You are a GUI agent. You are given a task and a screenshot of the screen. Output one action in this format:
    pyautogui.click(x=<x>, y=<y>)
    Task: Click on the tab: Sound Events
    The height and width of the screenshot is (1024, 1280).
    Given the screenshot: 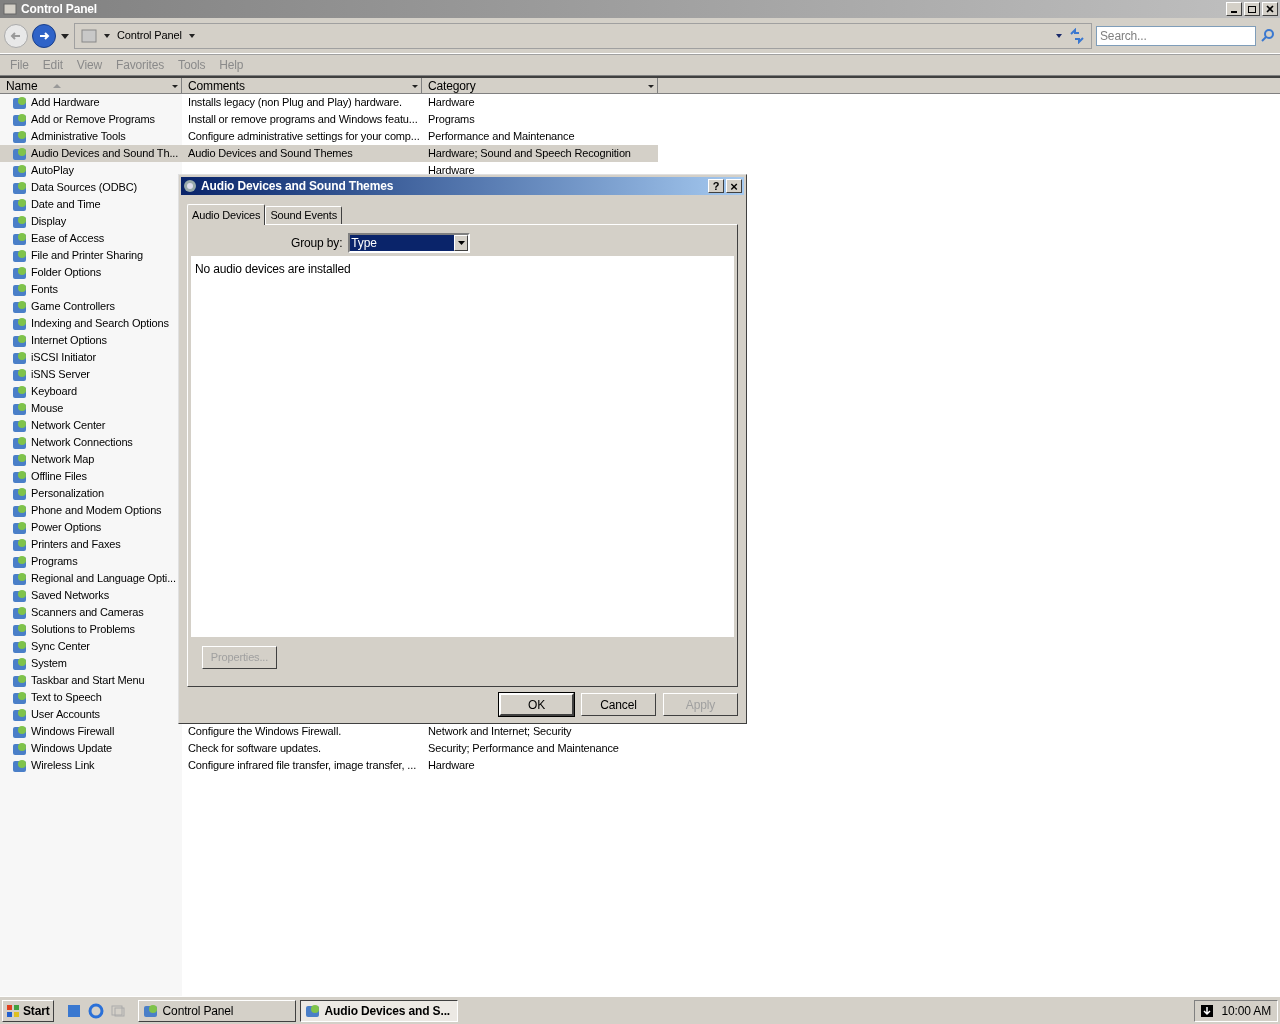 What is the action you would take?
    pyautogui.click(x=304, y=215)
    